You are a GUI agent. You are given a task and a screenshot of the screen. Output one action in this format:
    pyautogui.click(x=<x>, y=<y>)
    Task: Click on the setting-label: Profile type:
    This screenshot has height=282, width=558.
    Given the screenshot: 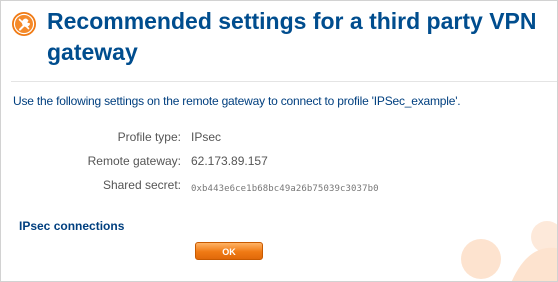 What is the action you would take?
    pyautogui.click(x=149, y=137)
    